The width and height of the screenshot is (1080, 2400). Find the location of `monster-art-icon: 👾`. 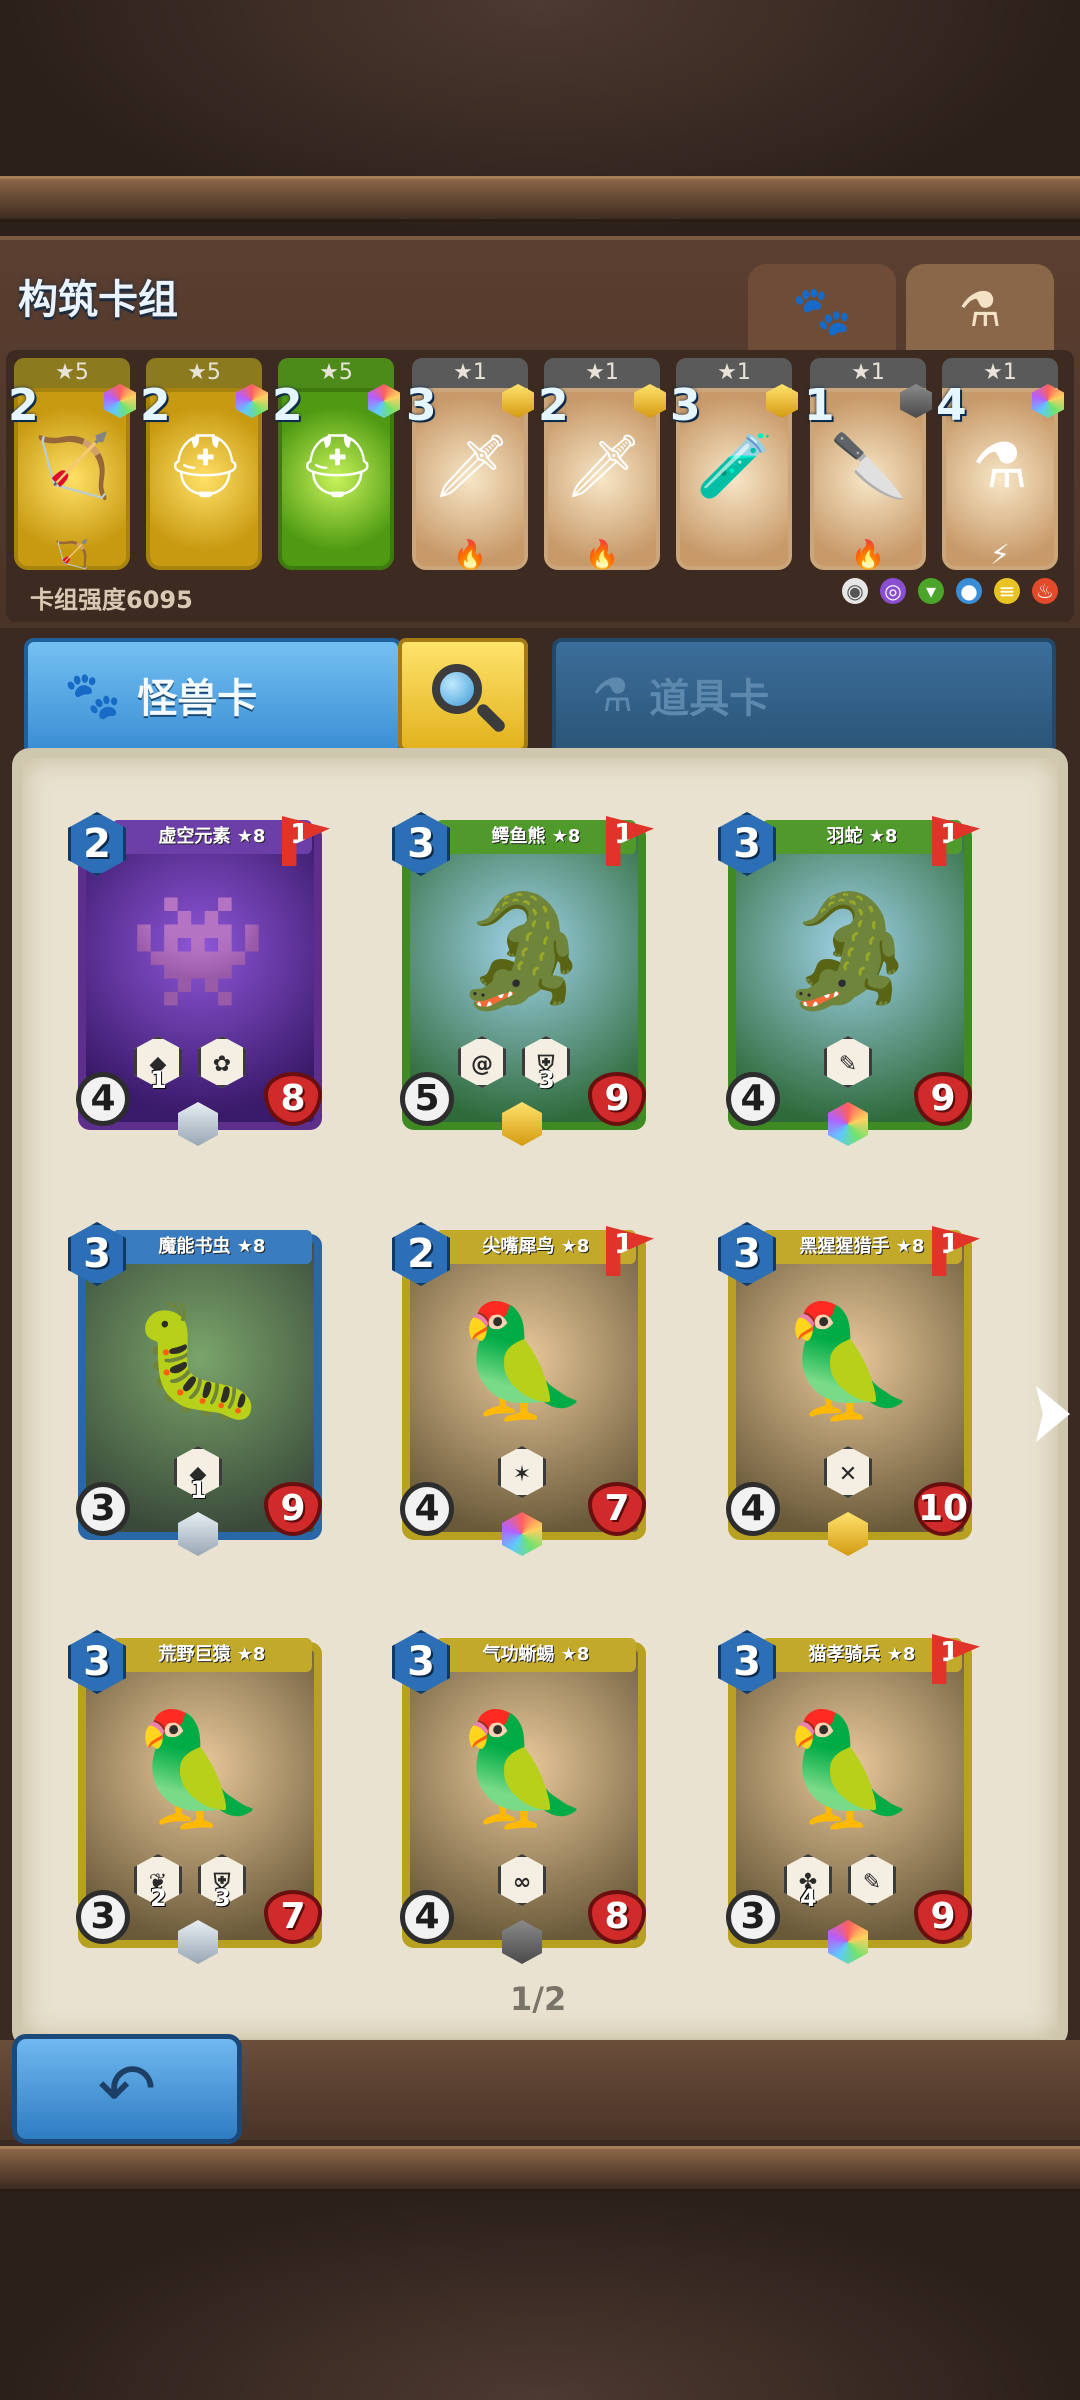

monster-art-icon: 👾 is located at coordinates (198, 951).